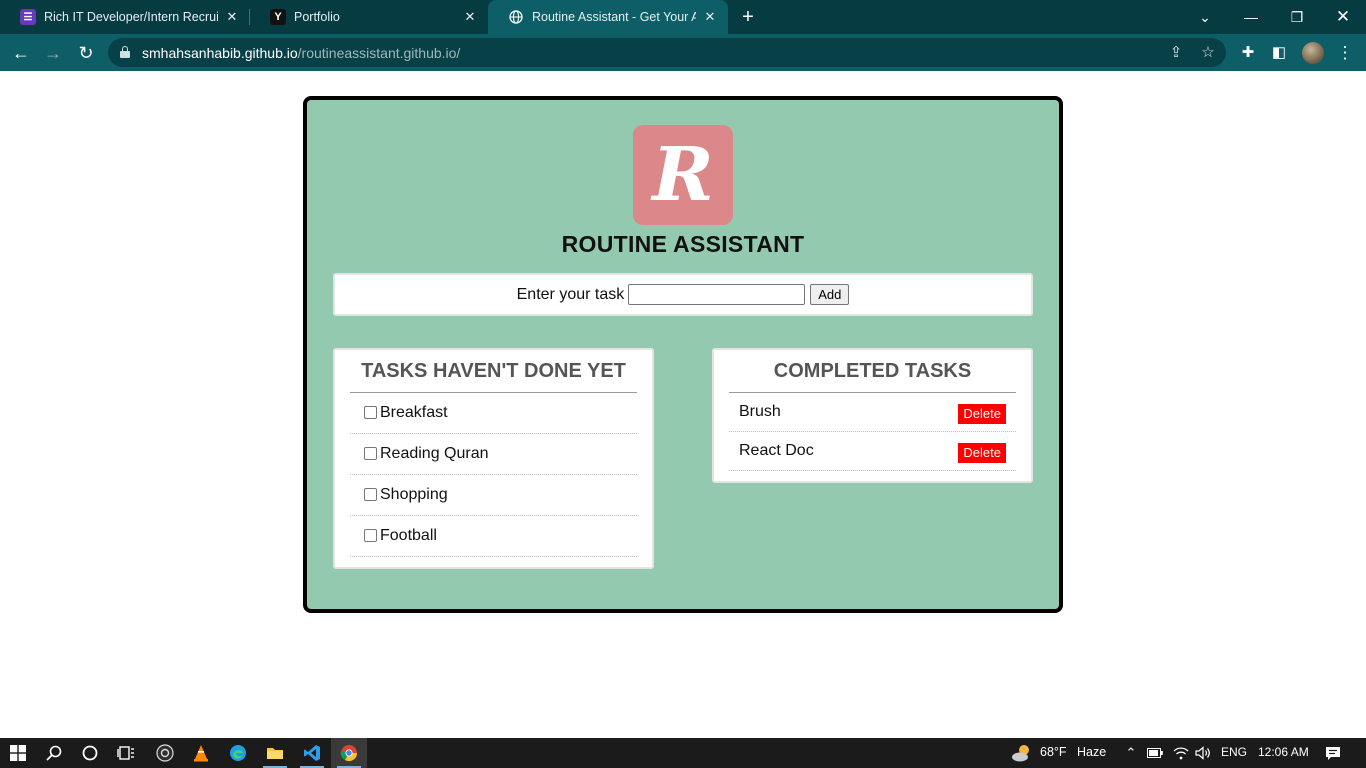 This screenshot has width=1366, height=768. I want to click on task-input-label: Enter your task, so click(570, 294).